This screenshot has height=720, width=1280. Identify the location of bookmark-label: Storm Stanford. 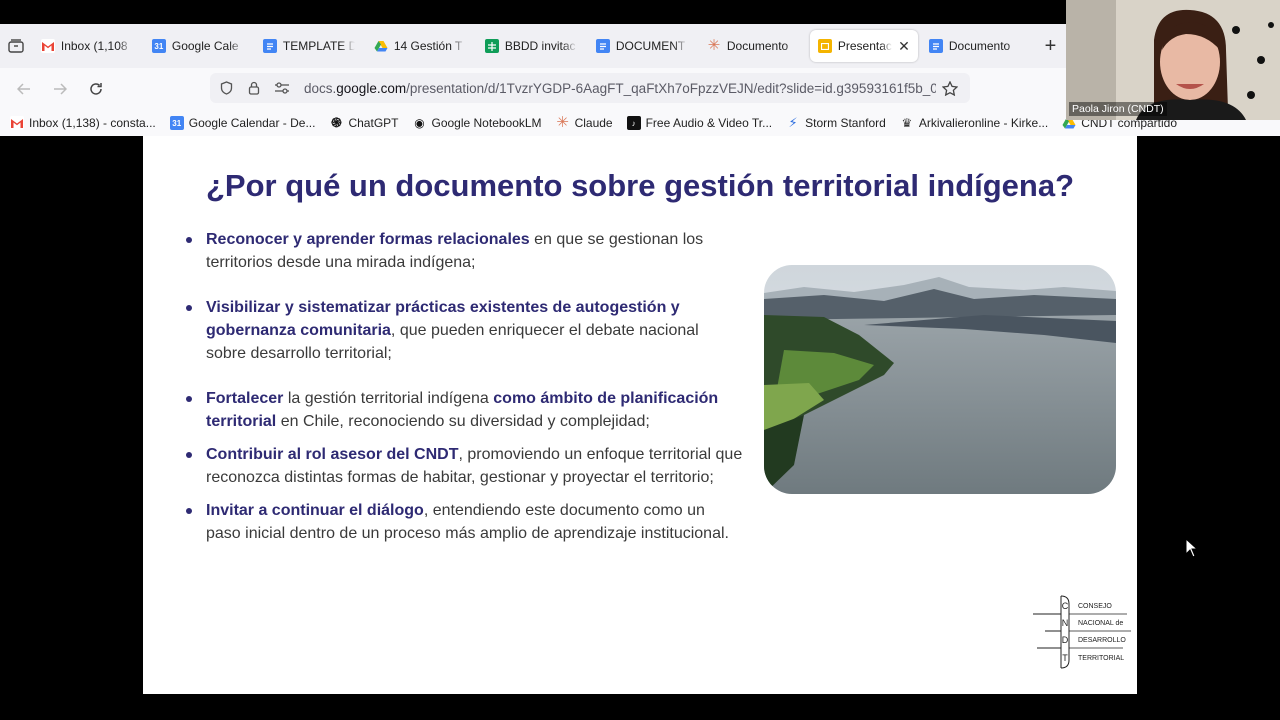
(845, 123).